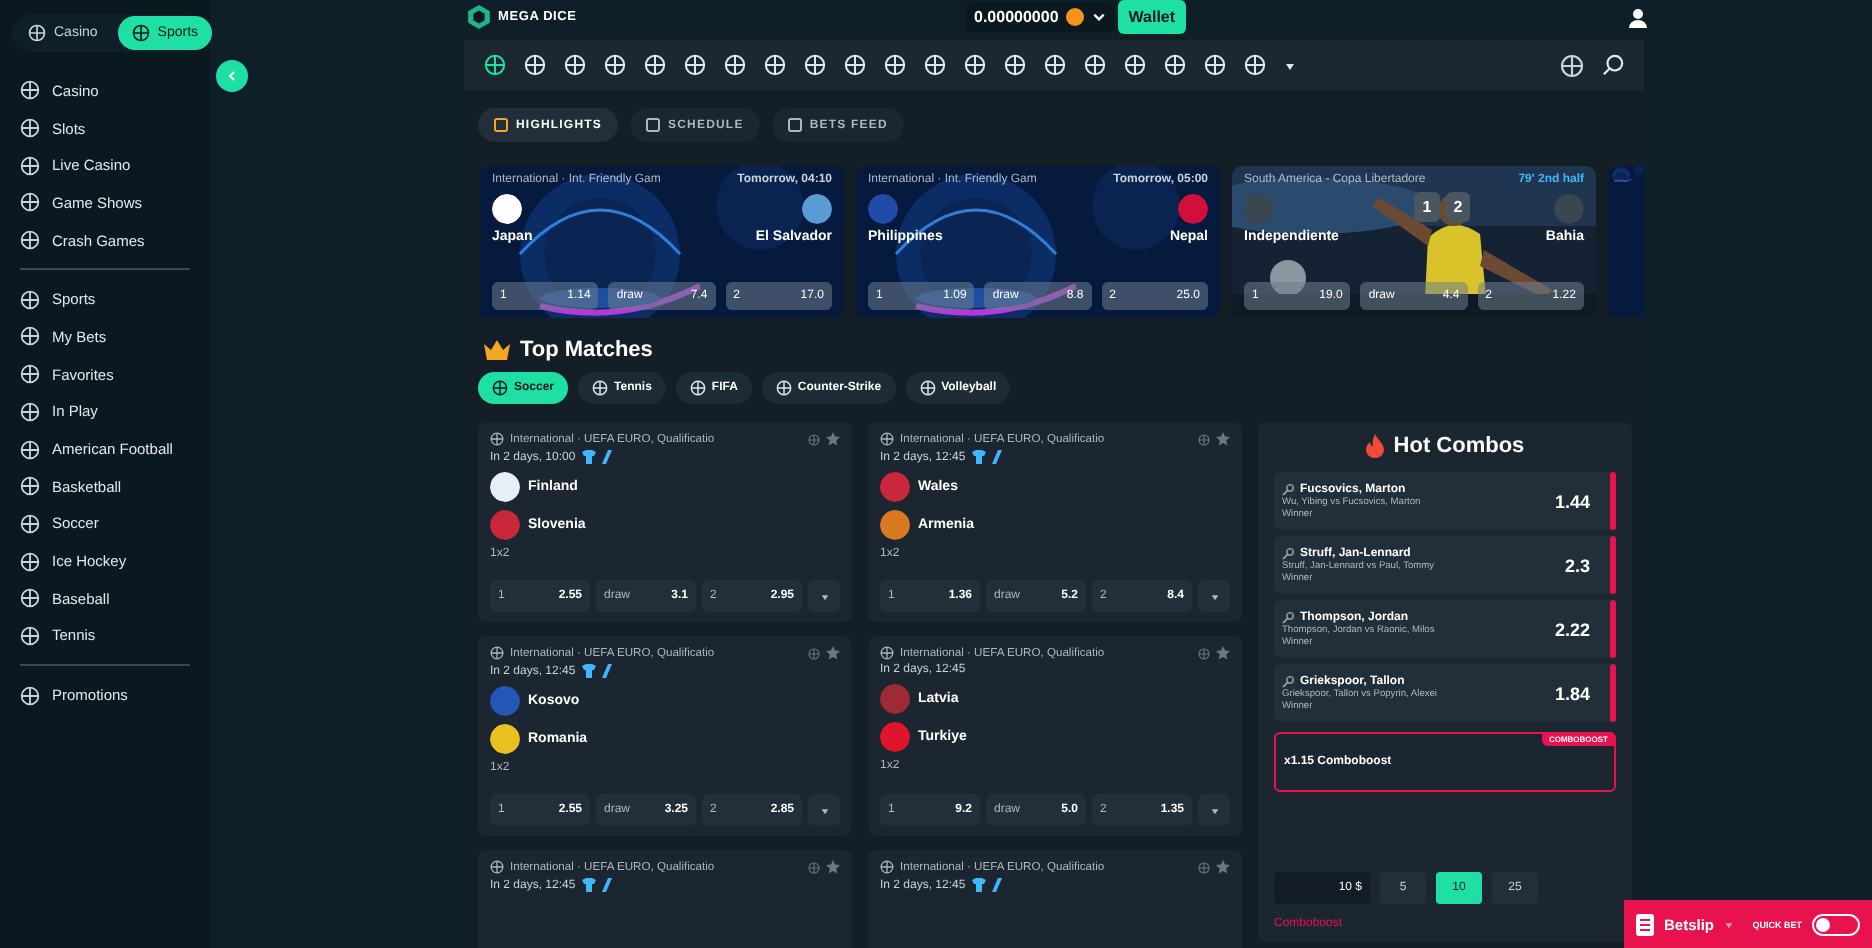 The image size is (1872, 948). What do you see at coordinates (1645, 924) in the screenshot?
I see `receipt-icon` at bounding box center [1645, 924].